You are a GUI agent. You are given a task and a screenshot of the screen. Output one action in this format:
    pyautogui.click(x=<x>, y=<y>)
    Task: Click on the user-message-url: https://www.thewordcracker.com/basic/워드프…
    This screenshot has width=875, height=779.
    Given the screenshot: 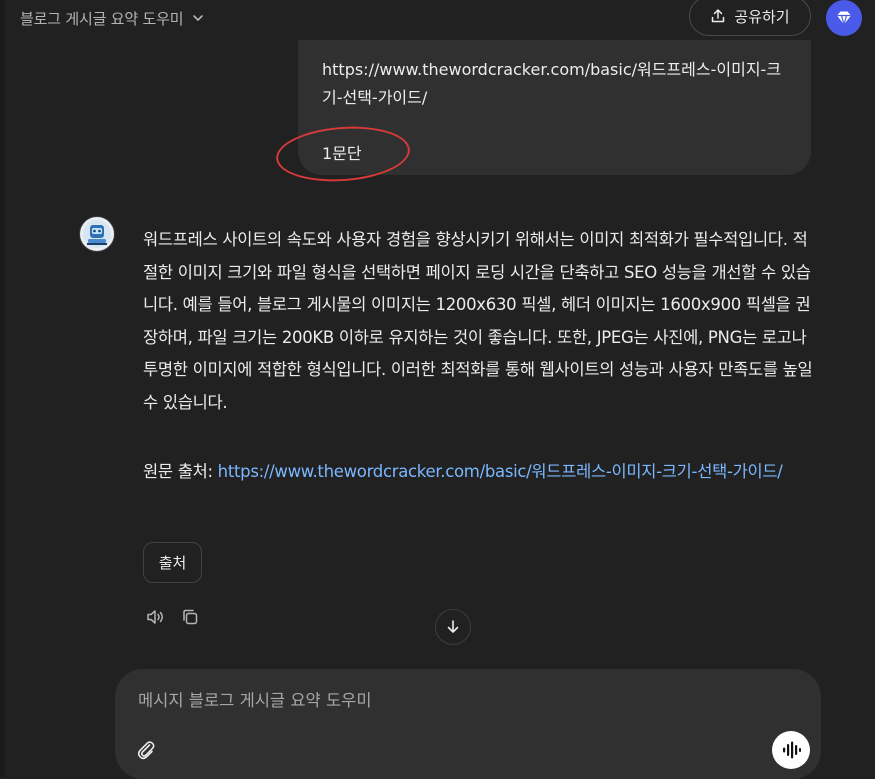 What is the action you would take?
    pyautogui.click(x=552, y=83)
    